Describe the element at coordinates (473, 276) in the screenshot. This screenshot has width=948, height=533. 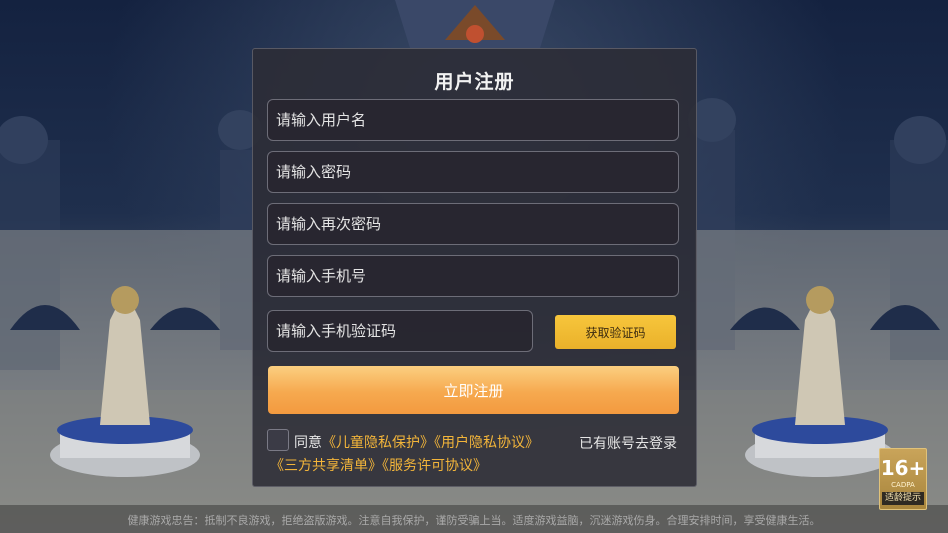
I see `phone-input` at that location.